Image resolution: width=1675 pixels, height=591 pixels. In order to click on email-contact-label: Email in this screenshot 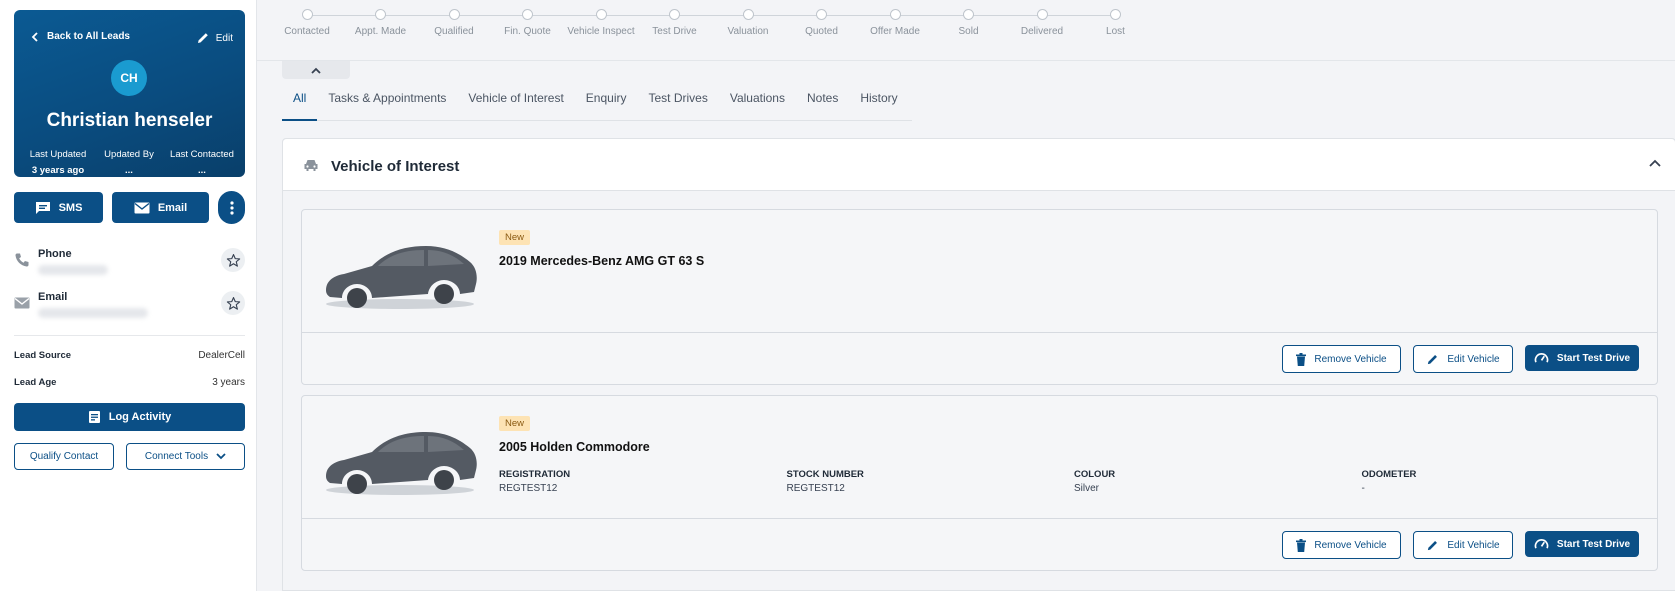, I will do `click(53, 297)`.